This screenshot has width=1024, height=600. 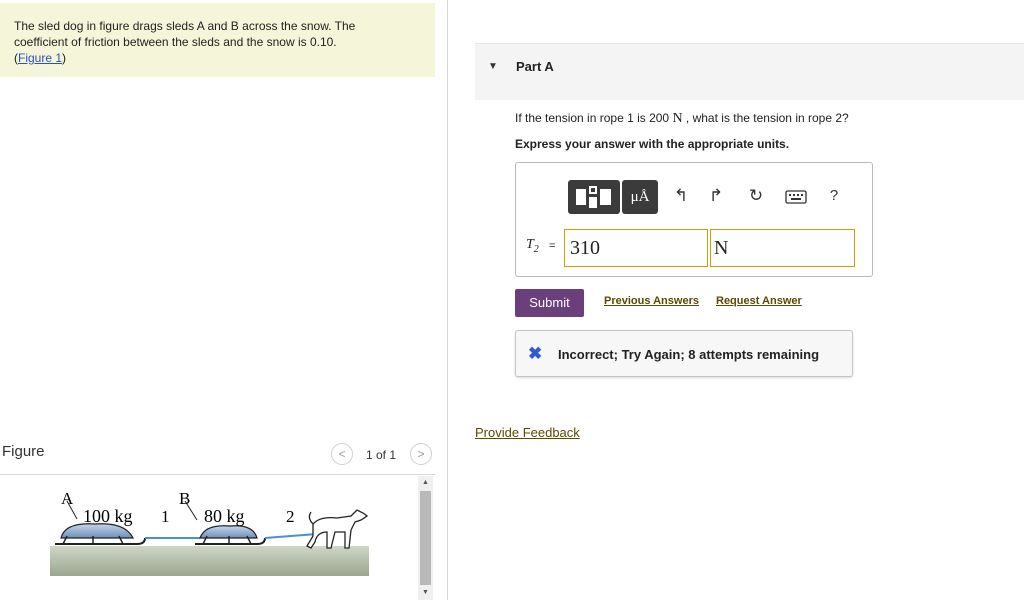 I want to click on submit-button: Submit, so click(x=549, y=303).